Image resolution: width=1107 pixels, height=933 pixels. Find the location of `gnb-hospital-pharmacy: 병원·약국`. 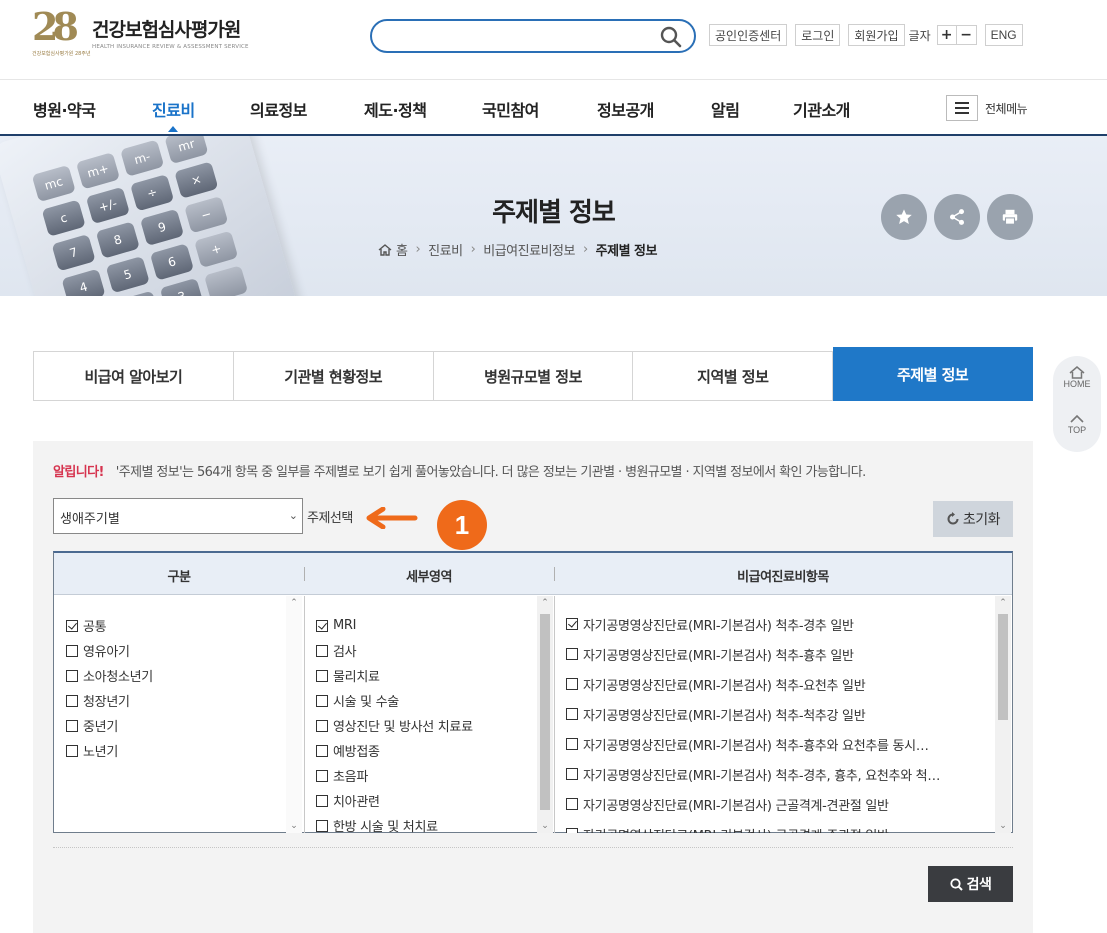

gnb-hospital-pharmacy: 병원·약국 is located at coordinates (64, 109).